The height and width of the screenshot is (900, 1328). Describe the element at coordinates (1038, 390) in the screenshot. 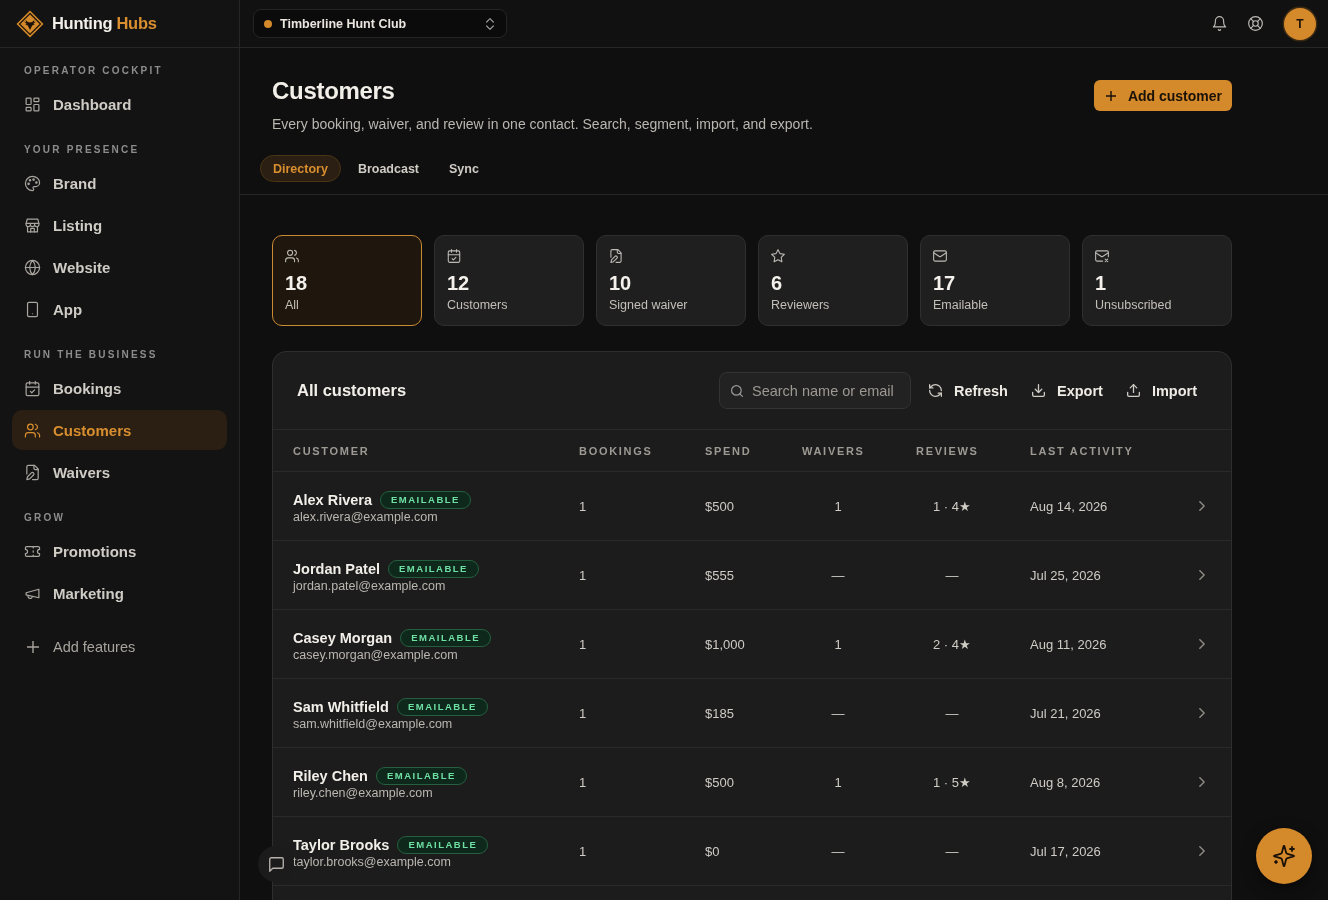

I see `download-icon` at that location.